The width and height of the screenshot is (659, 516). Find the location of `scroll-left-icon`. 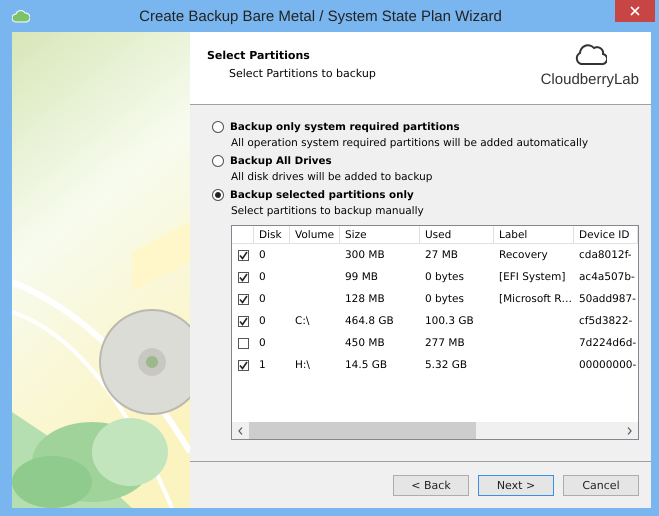

scroll-left-icon is located at coordinates (240, 430).